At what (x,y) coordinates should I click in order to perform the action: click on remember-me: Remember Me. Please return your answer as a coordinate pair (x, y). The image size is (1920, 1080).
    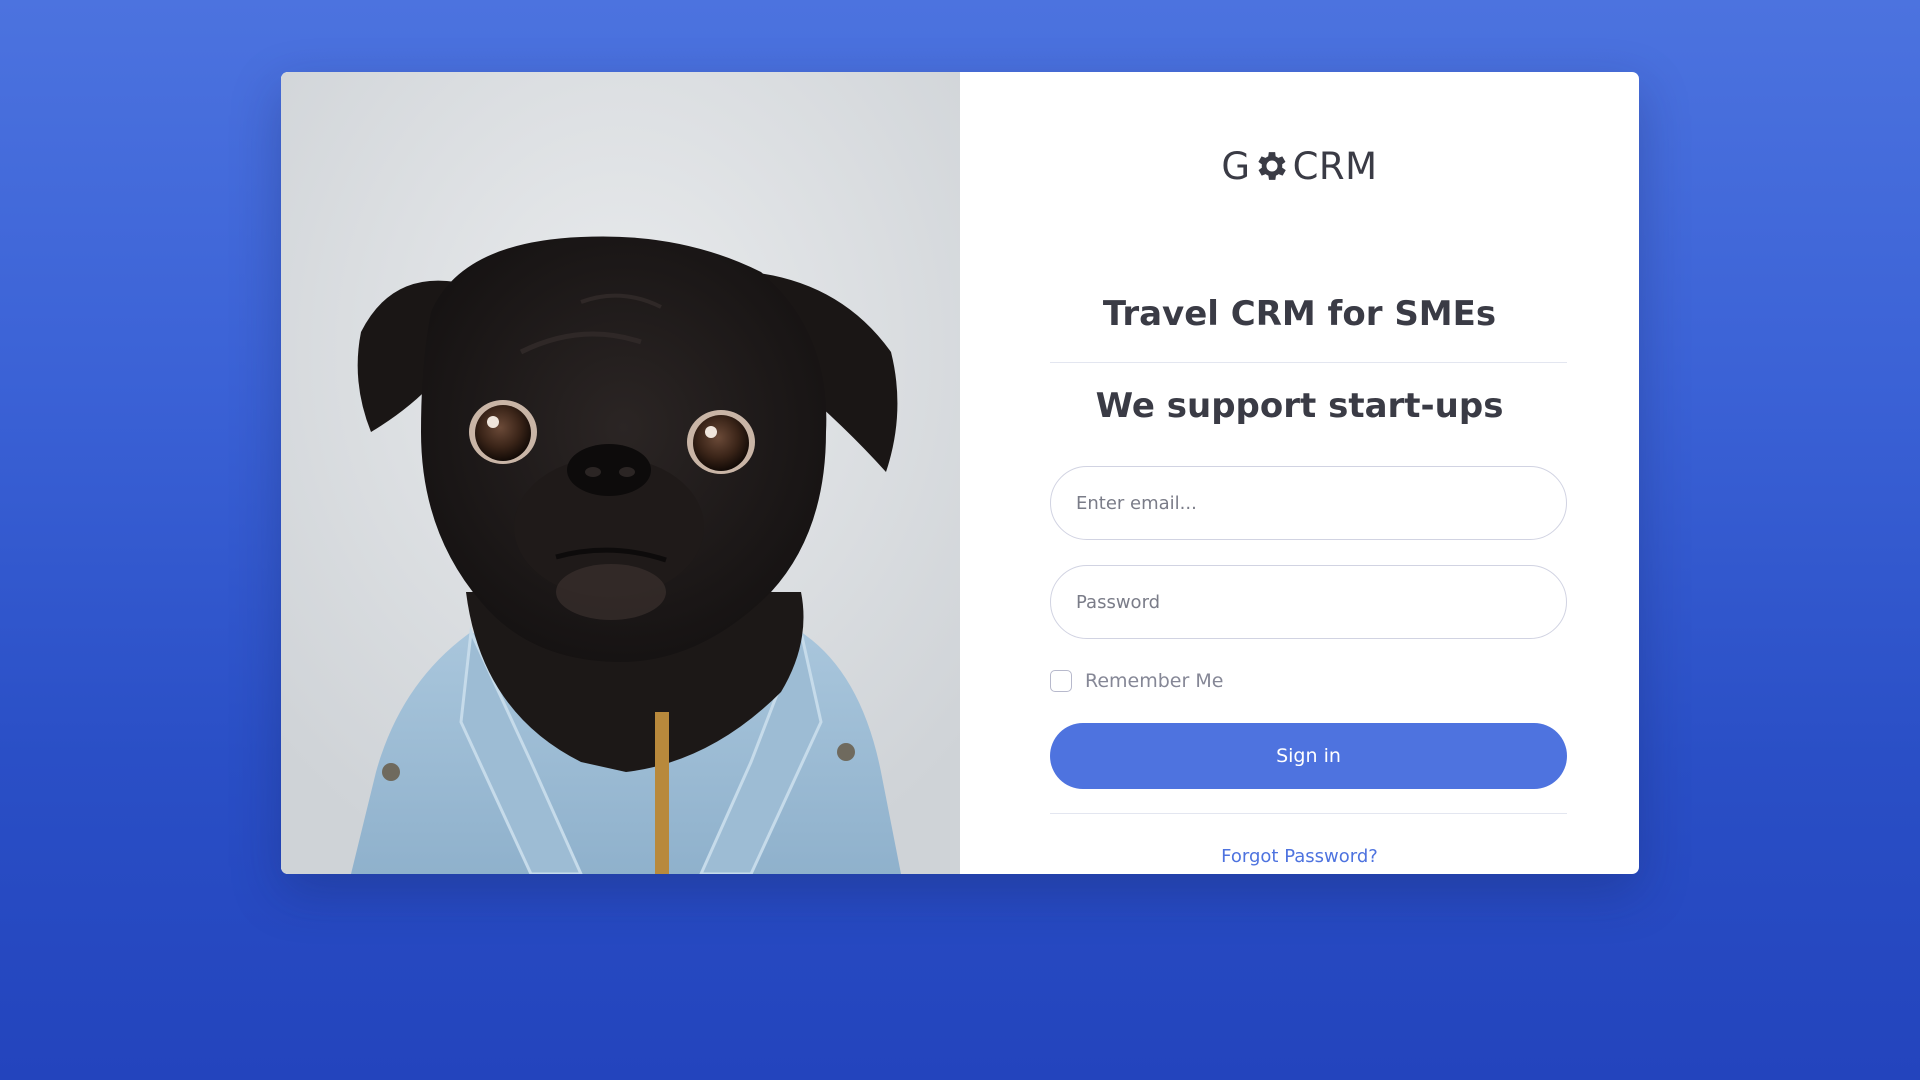
    Looking at the image, I should click on (1136, 681).